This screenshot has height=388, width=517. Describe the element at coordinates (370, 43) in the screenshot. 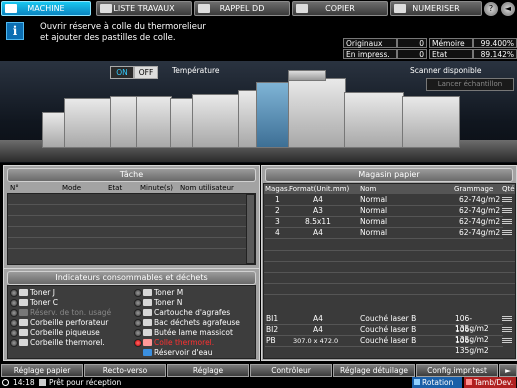

I see `originals-label: Originaux` at that location.